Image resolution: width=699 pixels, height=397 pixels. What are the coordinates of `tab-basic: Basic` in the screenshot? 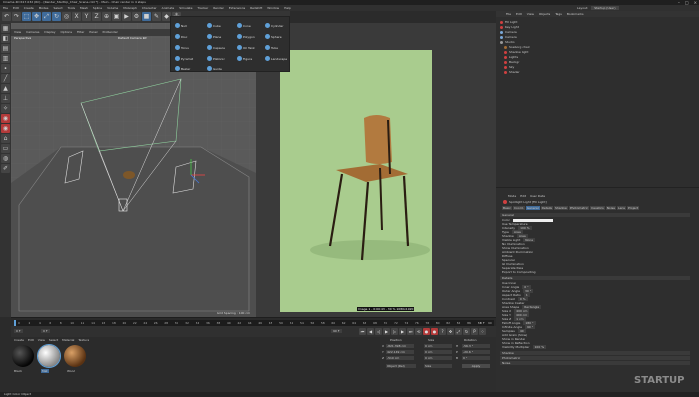 It's located at (507, 208).